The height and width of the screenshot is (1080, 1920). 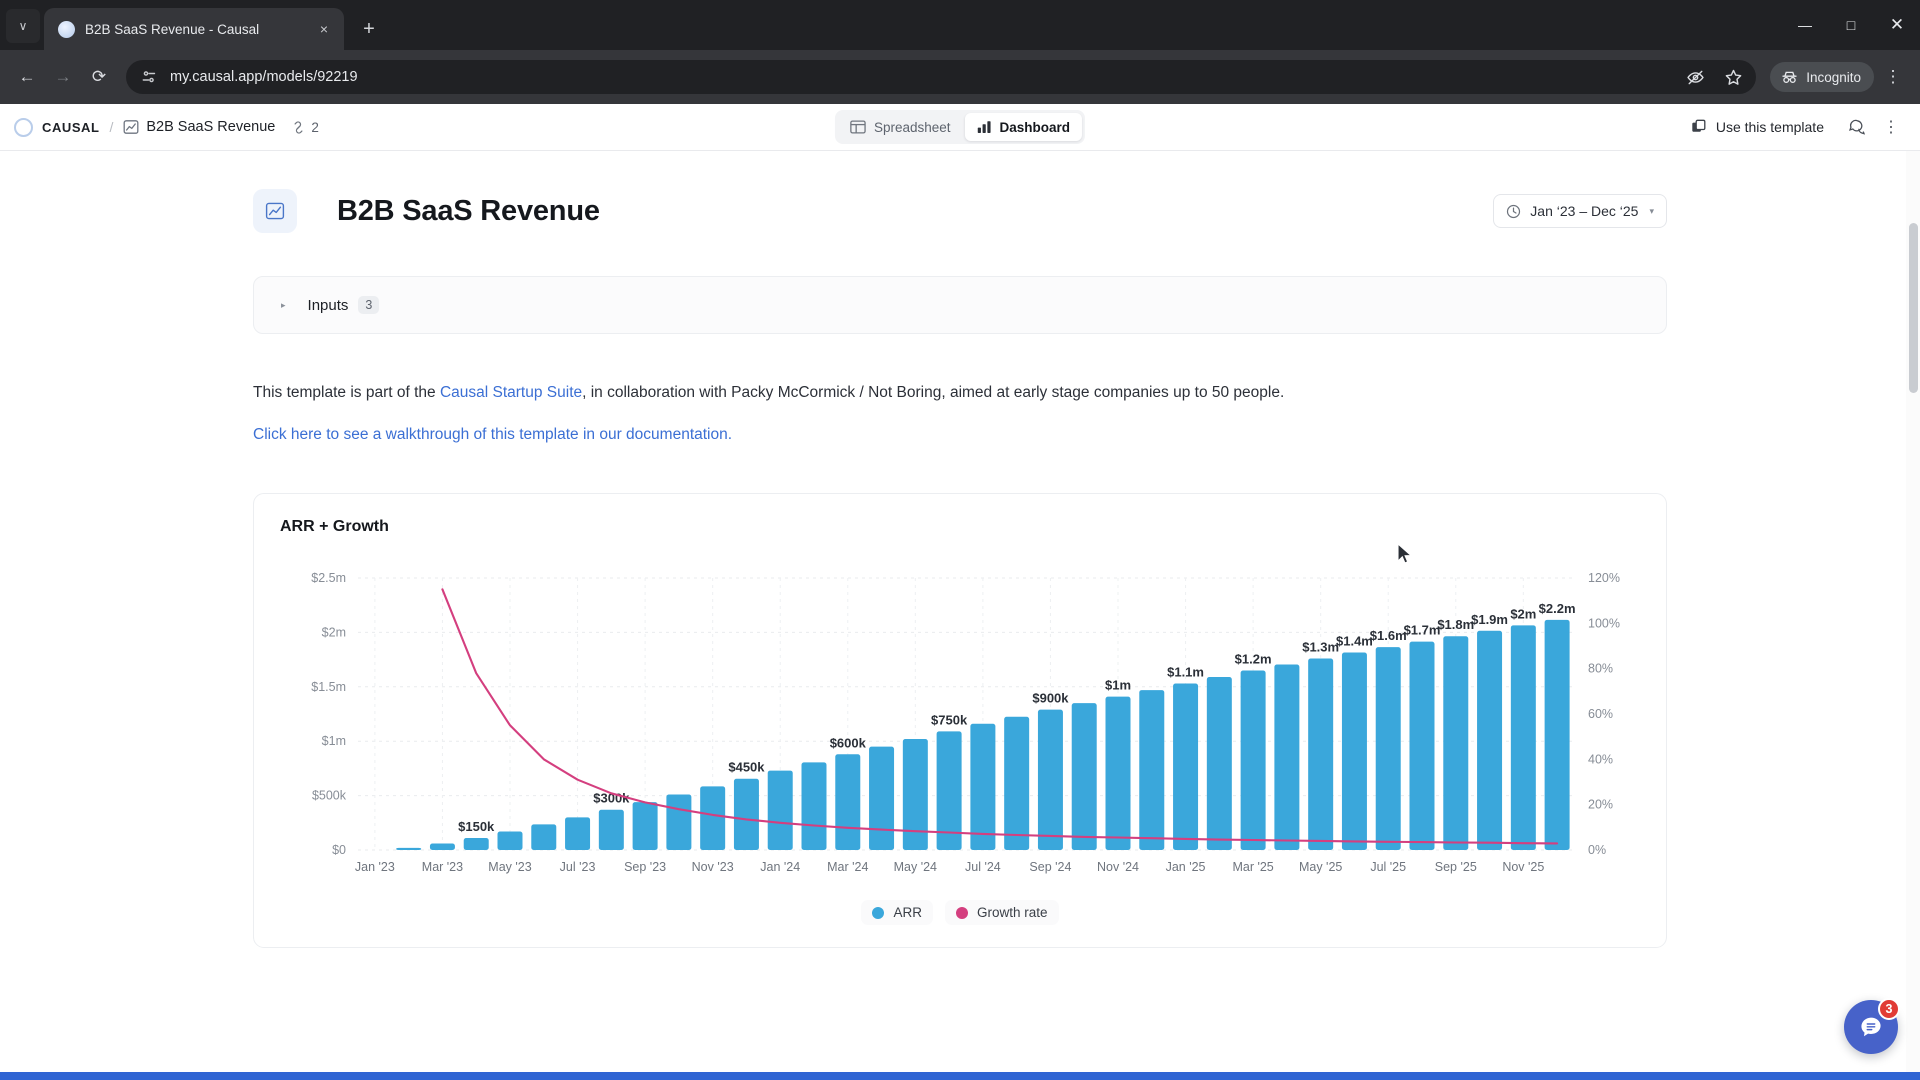 I want to click on causal-startup-suite-link: Causal Startup Suite, so click(x=511, y=392).